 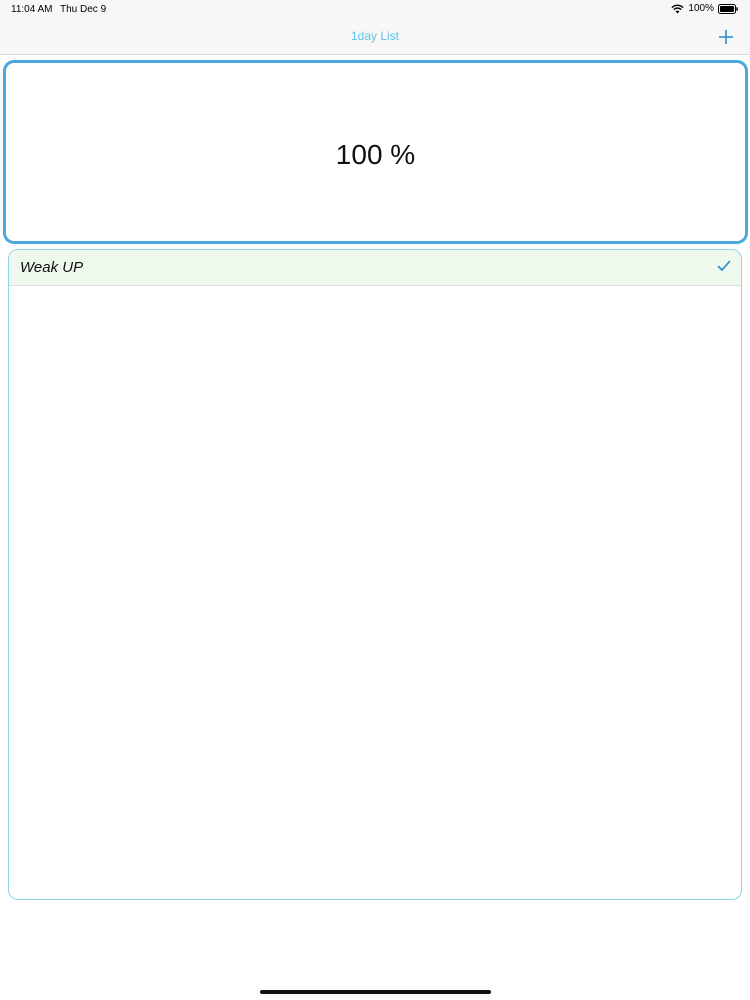 What do you see at coordinates (375, 268) in the screenshot?
I see `list-item: Weak UP` at bounding box center [375, 268].